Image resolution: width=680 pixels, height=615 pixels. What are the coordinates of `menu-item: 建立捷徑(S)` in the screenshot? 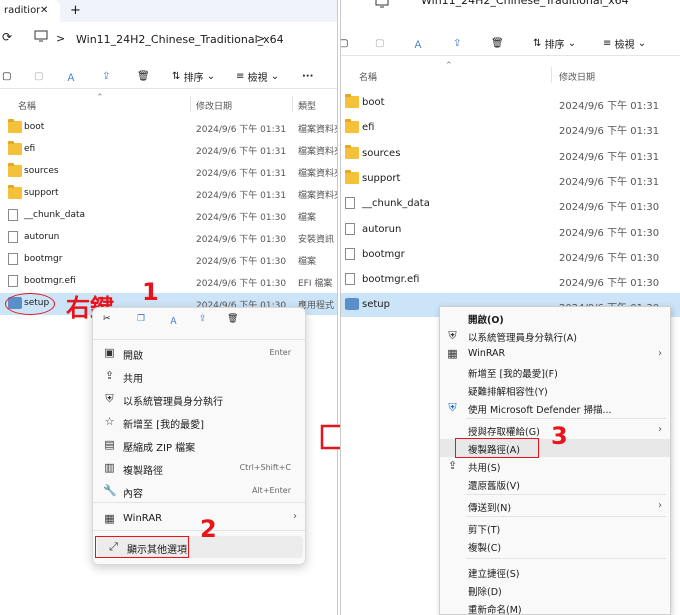 It's located at (555, 572).